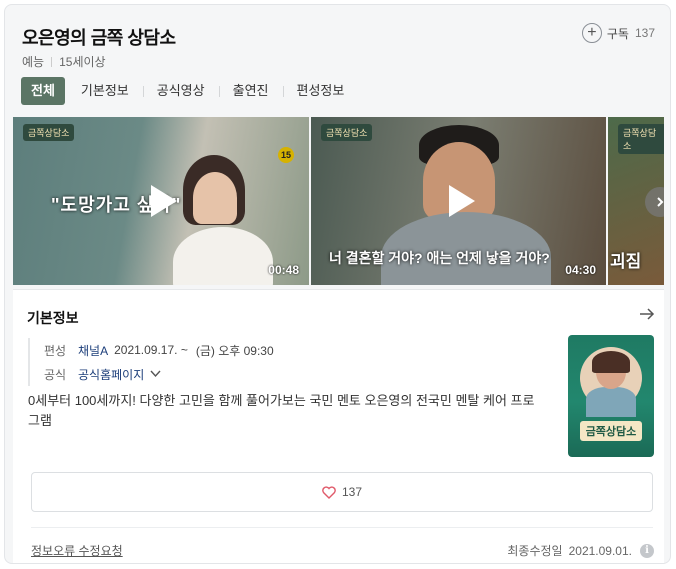 The height and width of the screenshot is (569, 676). What do you see at coordinates (283, 270) in the screenshot?
I see `video-duration: 00:48` at bounding box center [283, 270].